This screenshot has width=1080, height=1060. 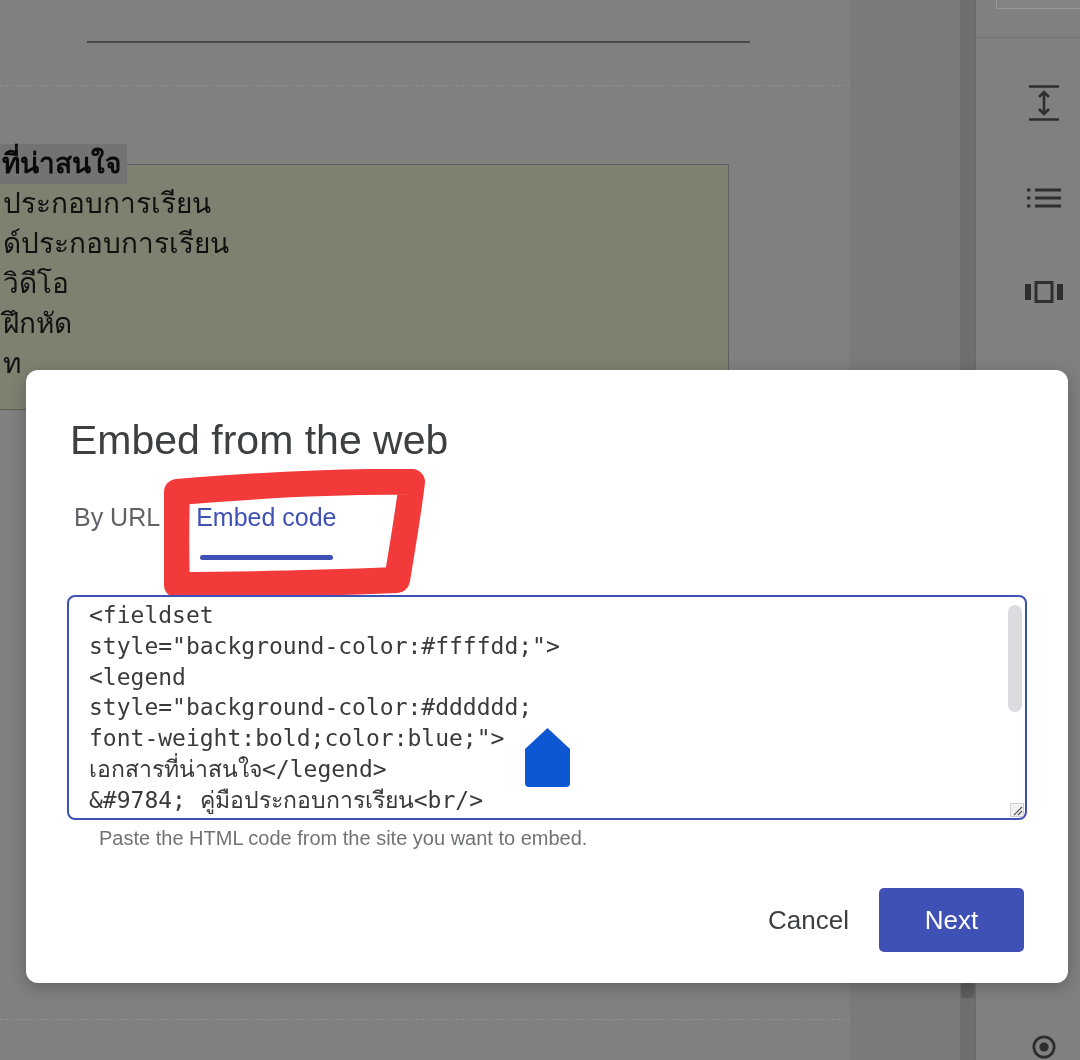 I want to click on document-line: วิดีโอ, so click(x=36, y=284).